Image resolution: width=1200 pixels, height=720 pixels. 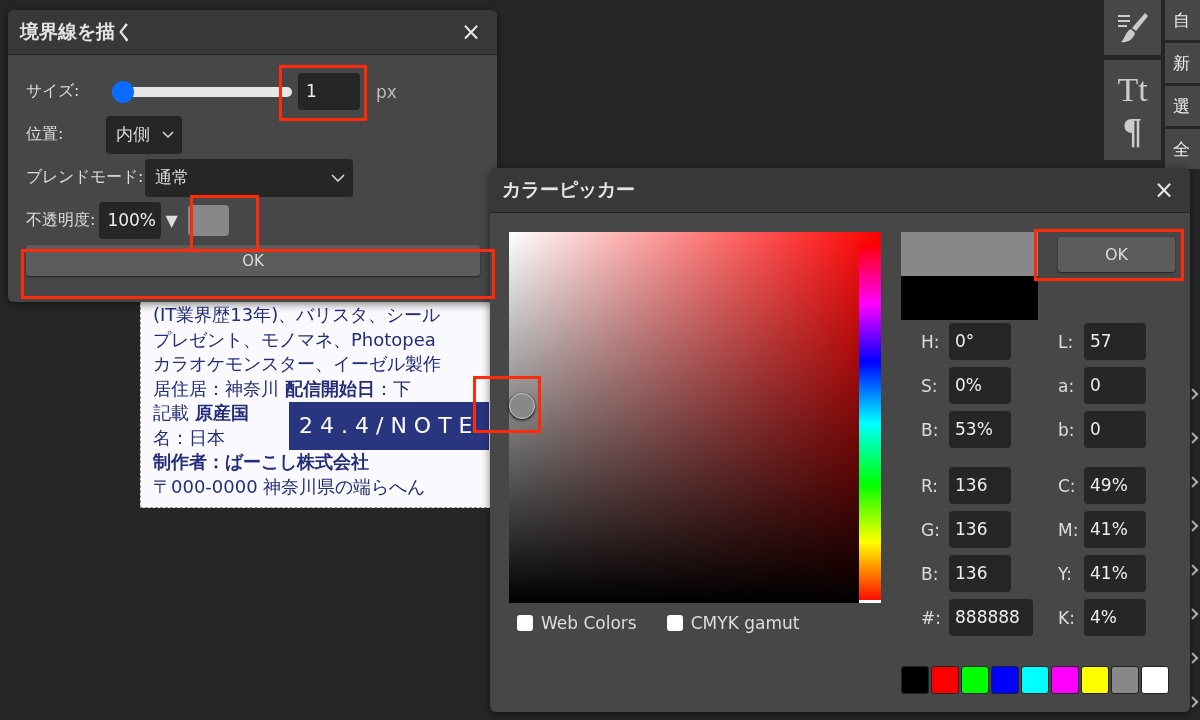 What do you see at coordinates (202, 91) in the screenshot?
I see `size-slider` at bounding box center [202, 91].